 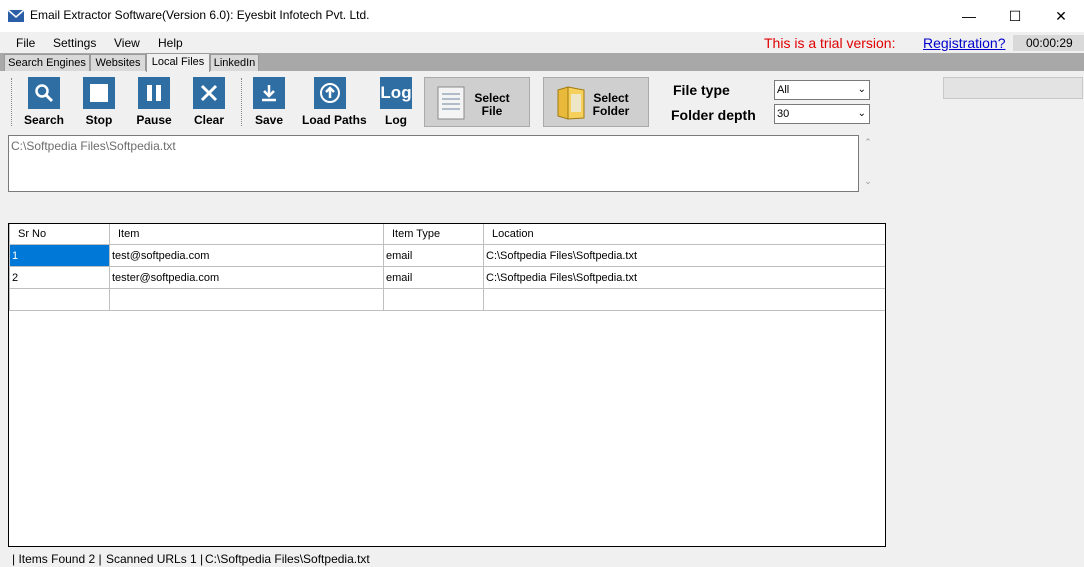 I want to click on elapsed-timer: 00:00:29, so click(x=1048, y=43).